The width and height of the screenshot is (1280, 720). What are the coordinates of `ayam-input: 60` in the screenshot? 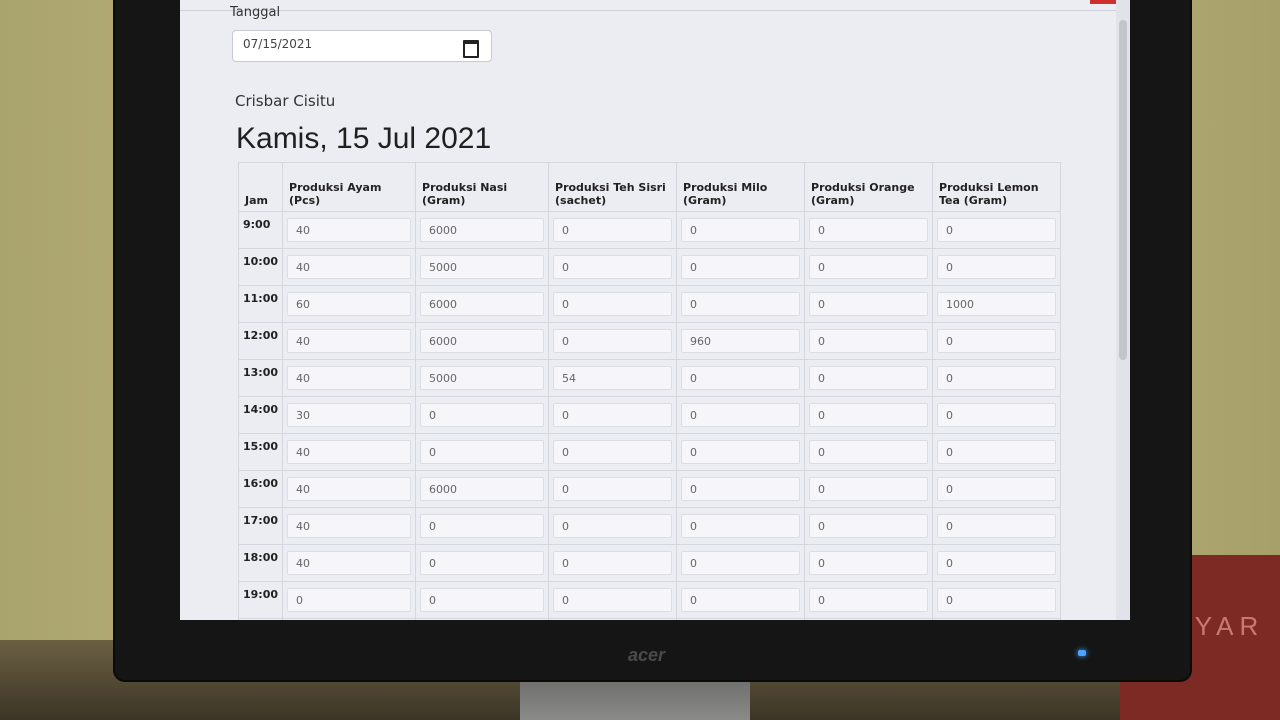 It's located at (349, 304).